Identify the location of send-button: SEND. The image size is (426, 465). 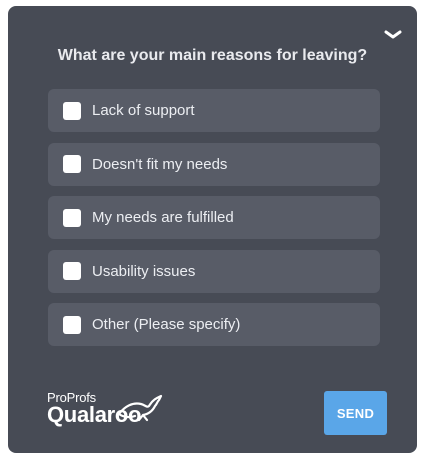
(355, 413).